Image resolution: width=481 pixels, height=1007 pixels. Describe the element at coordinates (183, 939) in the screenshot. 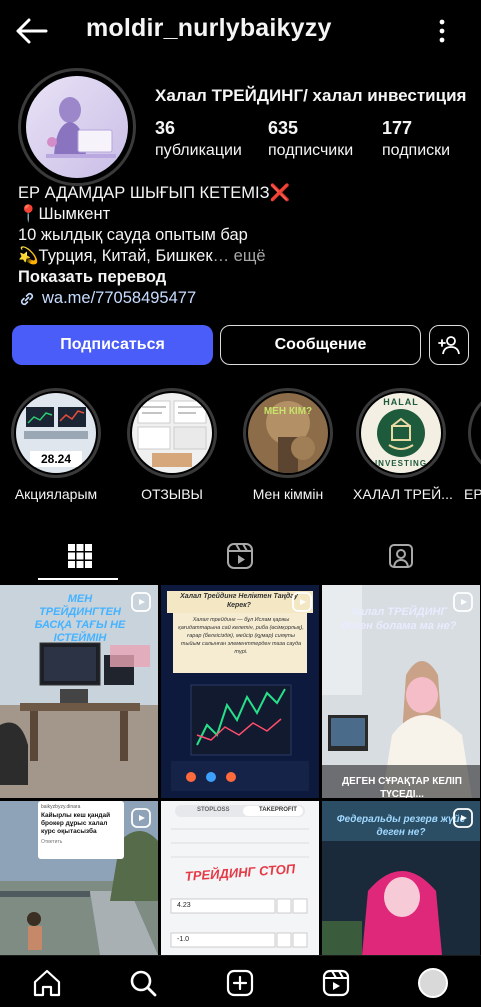

I see `input-value: -1.0` at that location.